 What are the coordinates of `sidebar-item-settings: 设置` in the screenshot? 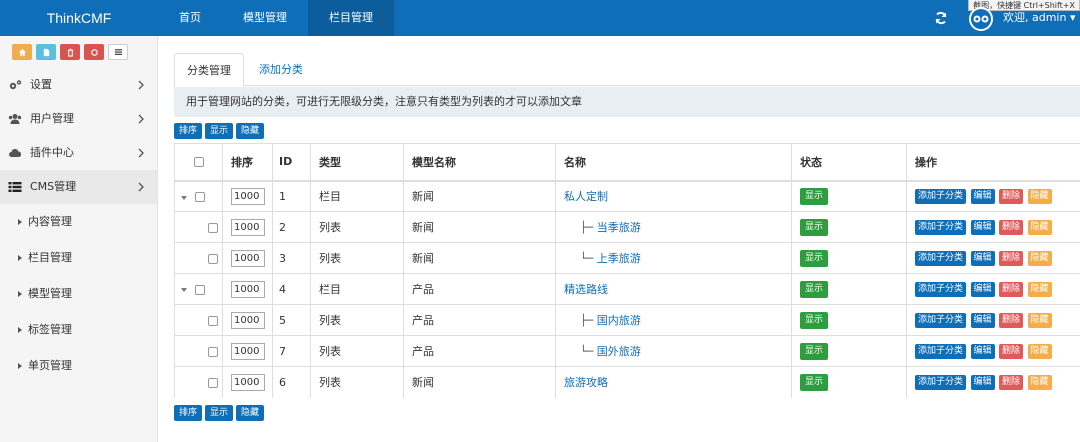 It's located at (78, 85).